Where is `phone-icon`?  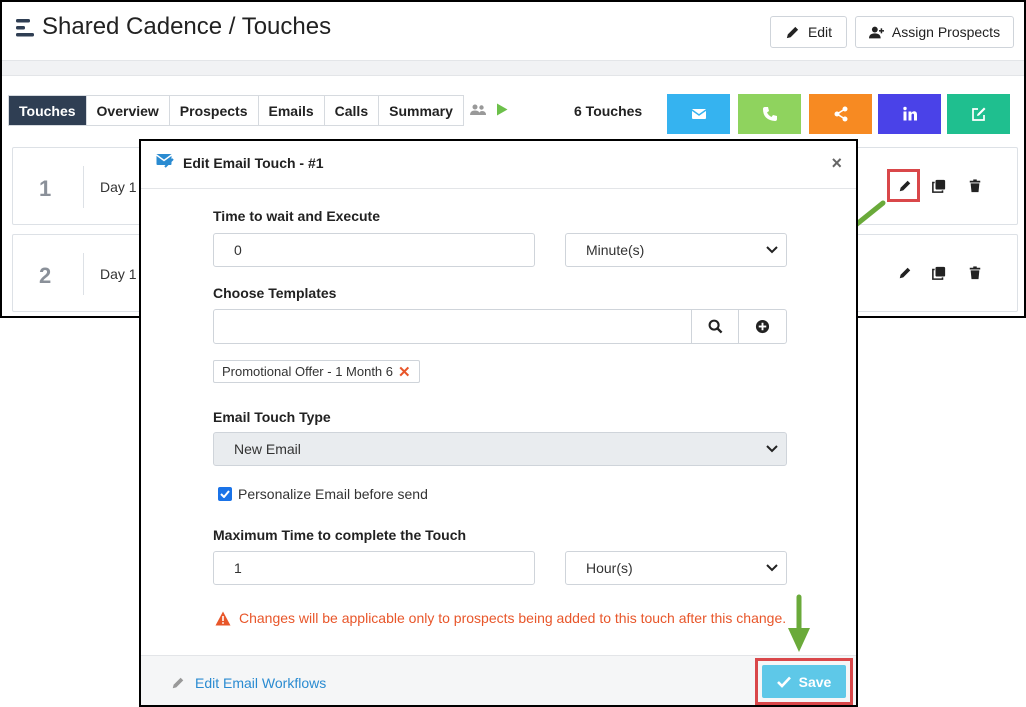
phone-icon is located at coordinates (769, 114).